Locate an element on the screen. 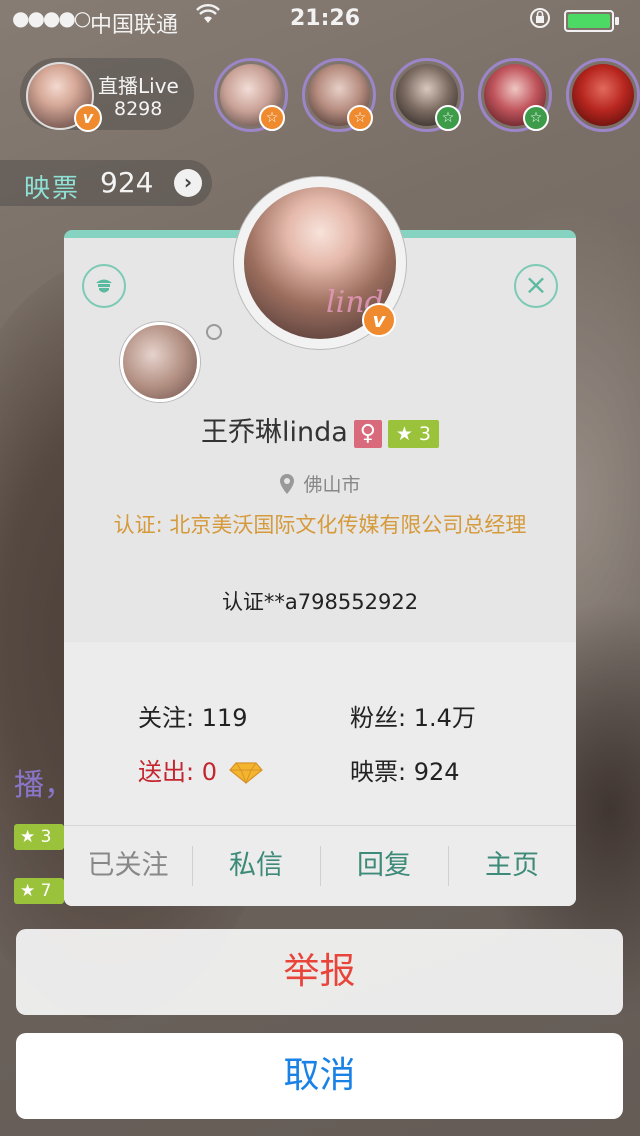  status-bar: ●●●●○ 中国联通 21:26 is located at coordinates (320, 20).